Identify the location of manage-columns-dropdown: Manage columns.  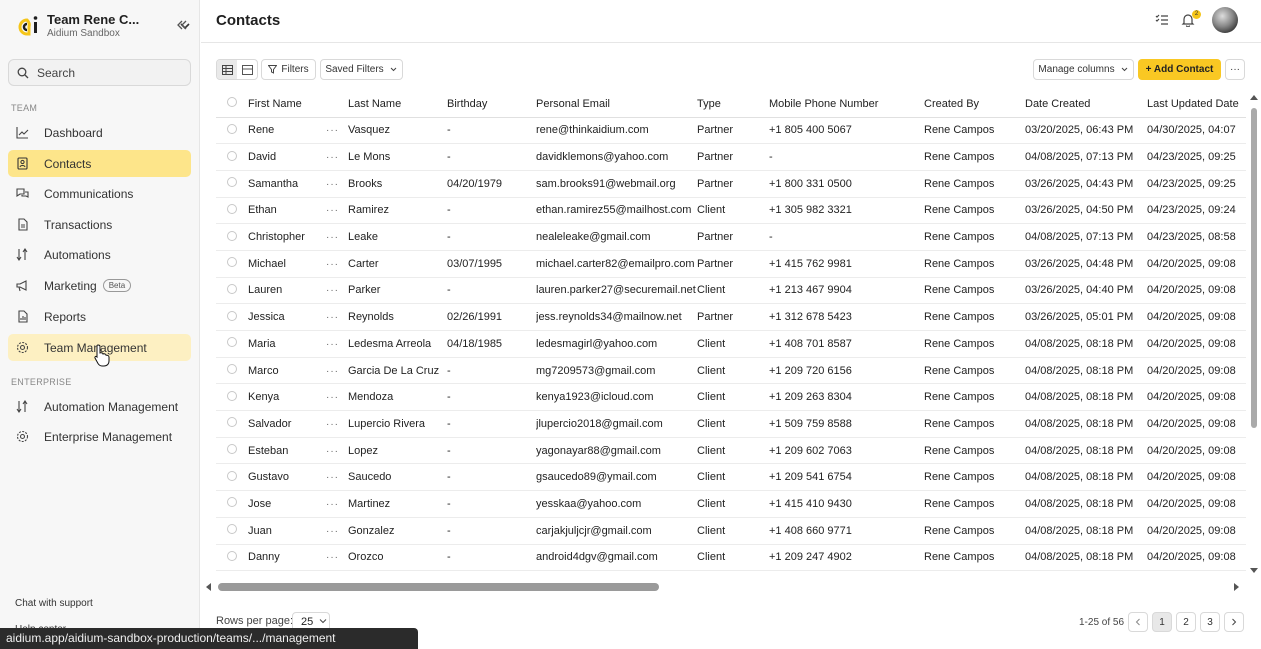
(1083, 69).